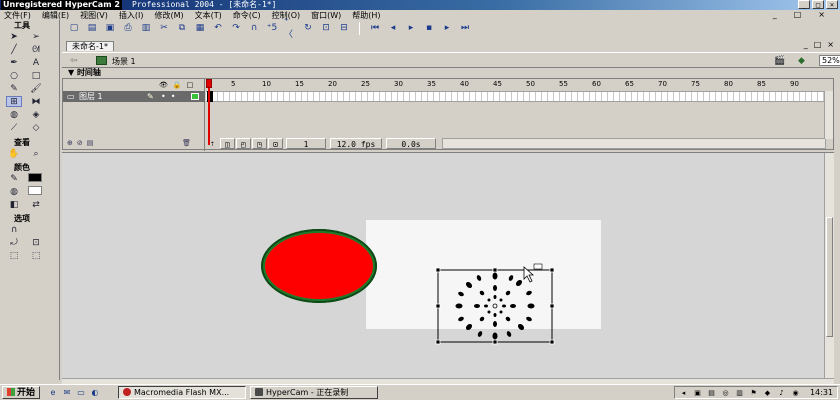 The width and height of the screenshot is (840, 400). What do you see at coordinates (186, 143) in the screenshot?
I see `delete-layer-icon: 🗑` at bounding box center [186, 143].